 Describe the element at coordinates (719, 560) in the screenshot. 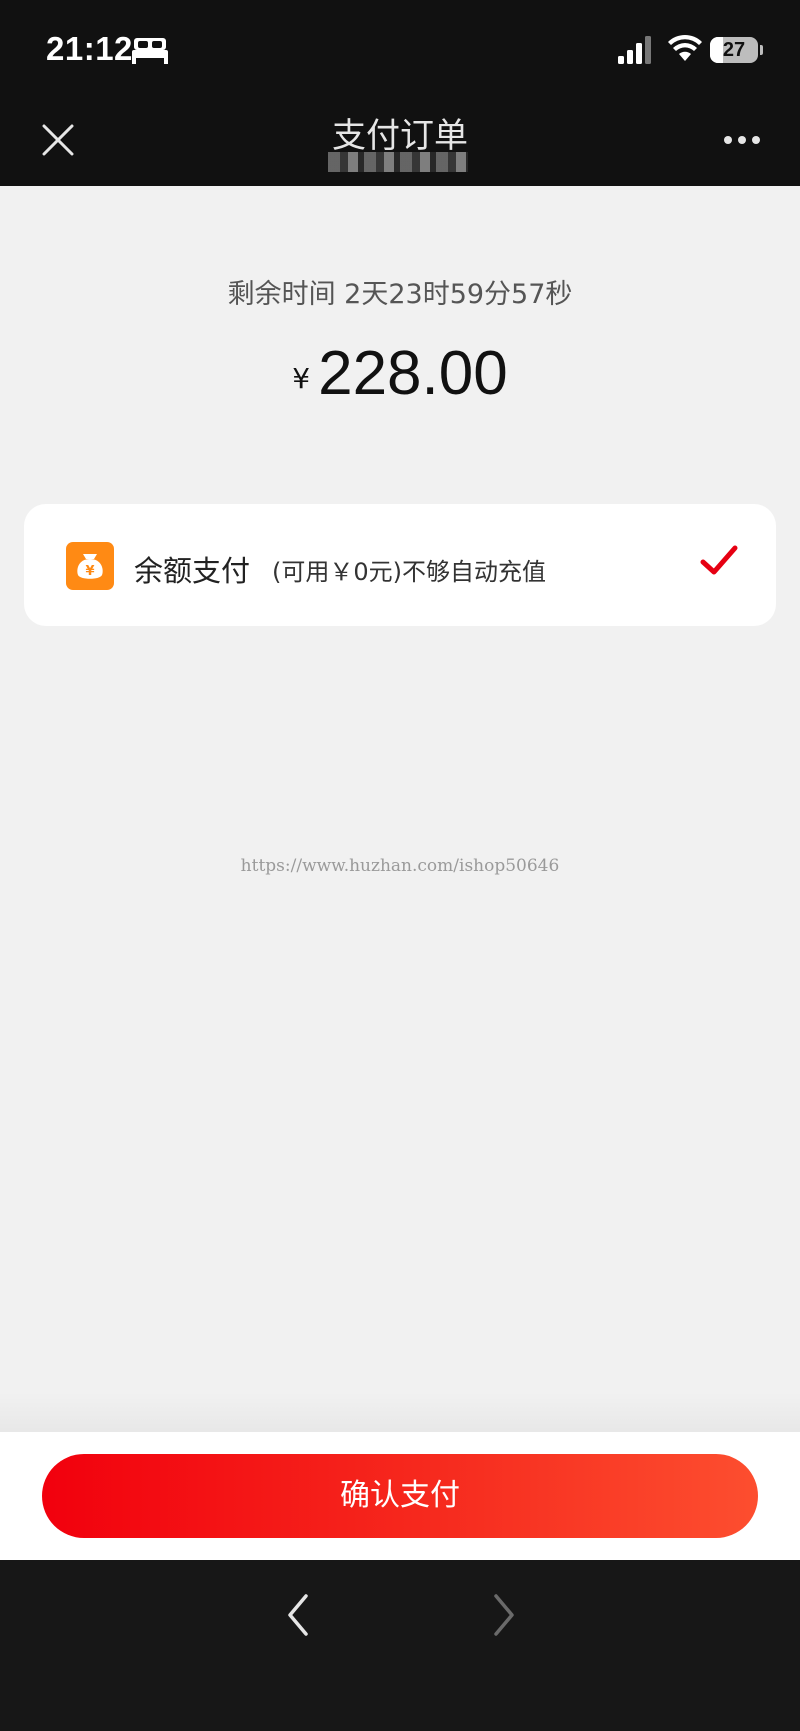

I see `check-icon` at that location.